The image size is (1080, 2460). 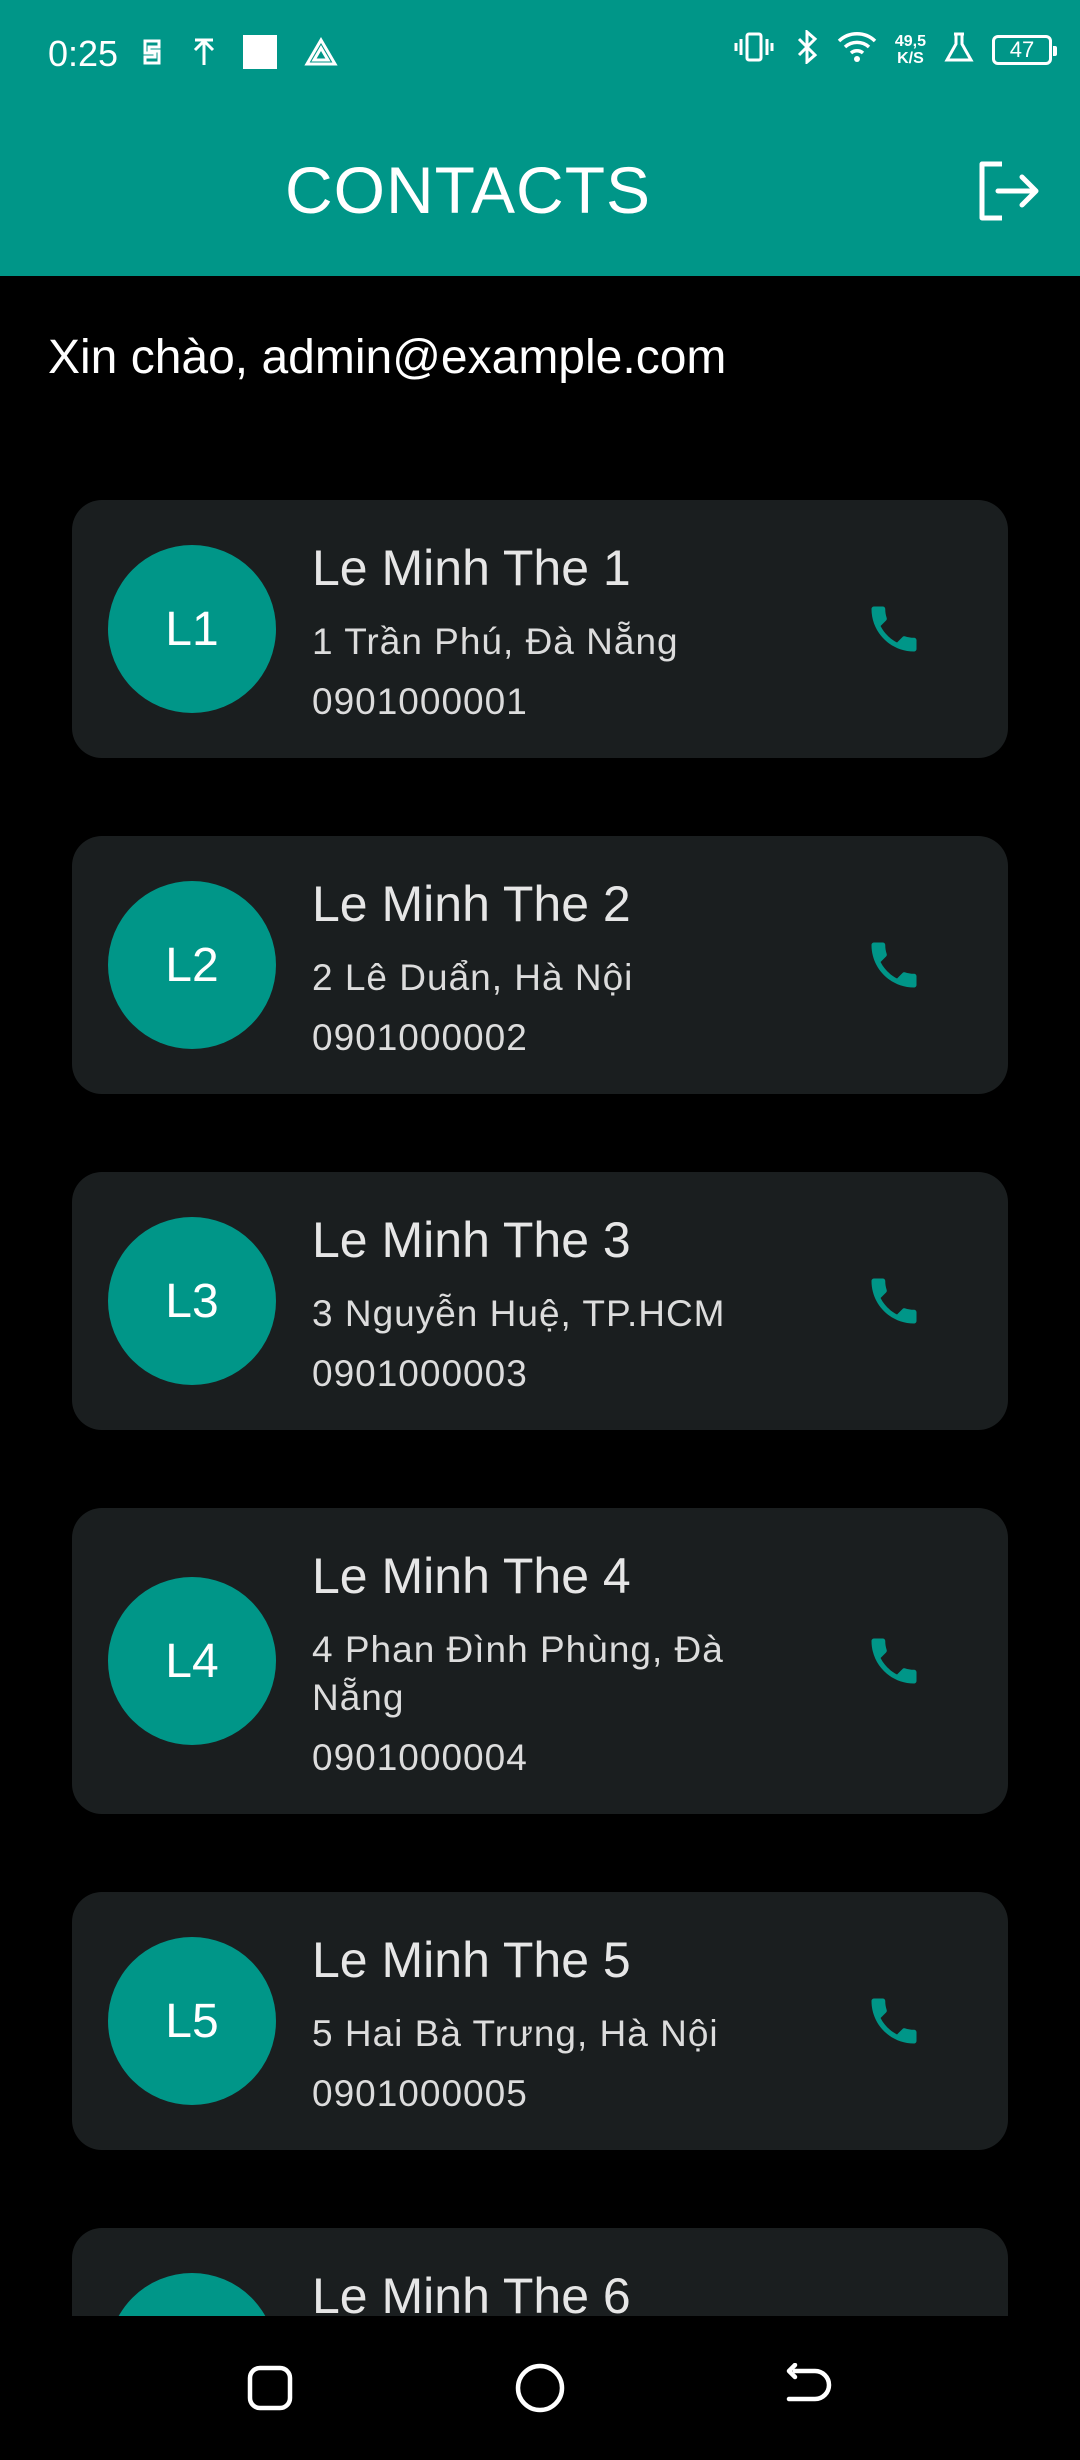 I want to click on flask-icon, so click(x=959, y=49).